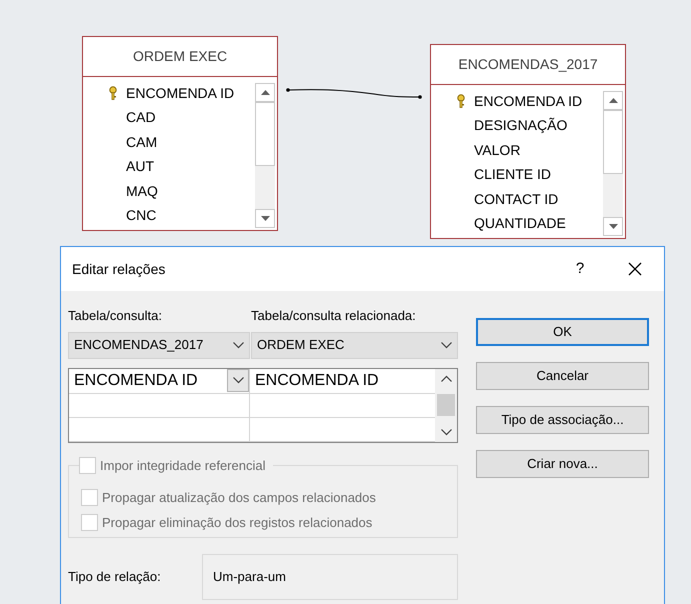 This screenshot has width=691, height=604. Describe the element at coordinates (528, 141) in the screenshot. I see `table-node: ENCOMENDAS_2017 ENCOMENDA ID DESIGNAÇÃO VALOR CLIENTE ID CONTACT ID QUANTIDADE` at that location.